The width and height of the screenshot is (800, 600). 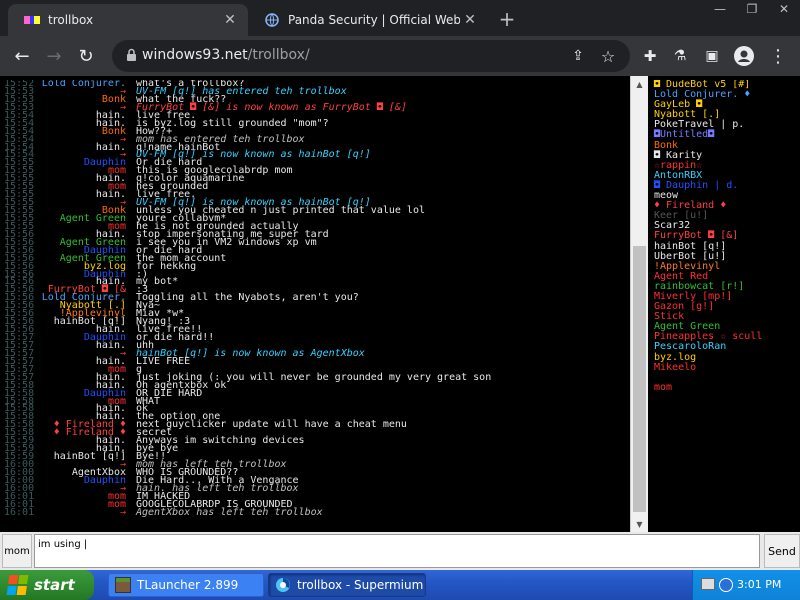 I want to click on nickname-button: mom, so click(x=17, y=551).